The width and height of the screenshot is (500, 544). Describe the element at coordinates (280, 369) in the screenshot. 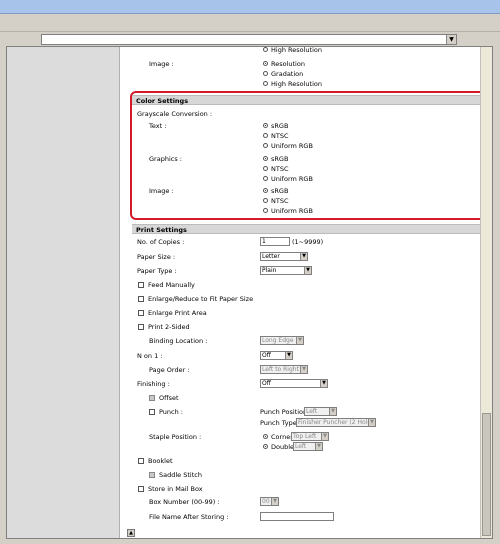

I see `select-value: Left to Right` at that location.